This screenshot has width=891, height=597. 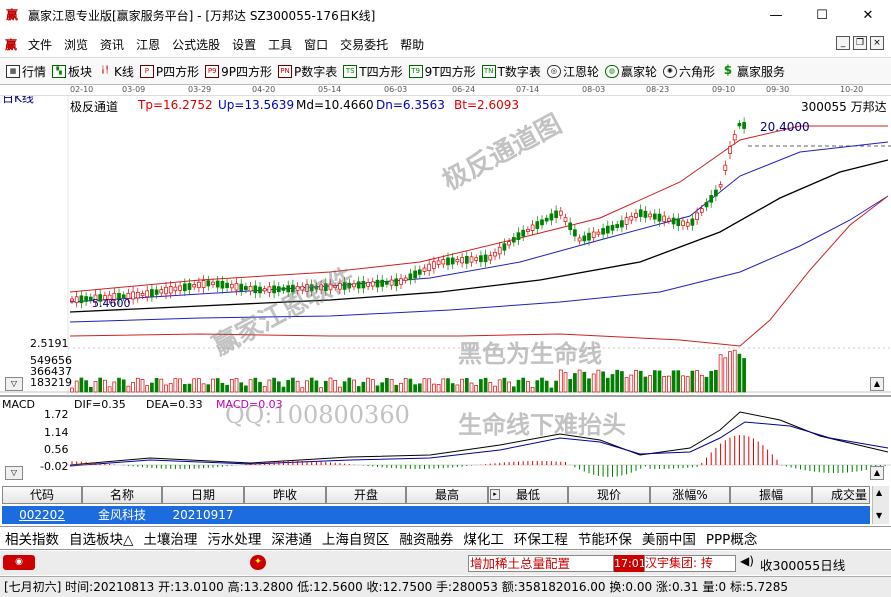 I want to click on scroll-down-icon: ▼, so click(x=879, y=515).